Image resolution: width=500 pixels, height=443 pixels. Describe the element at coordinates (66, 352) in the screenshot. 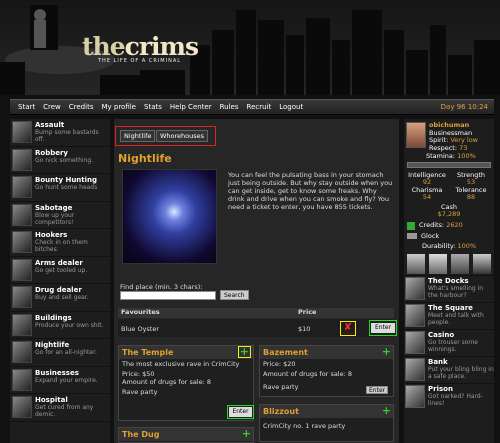

I see `sidebar-item-desc: Go for an all-nighter.` at that location.